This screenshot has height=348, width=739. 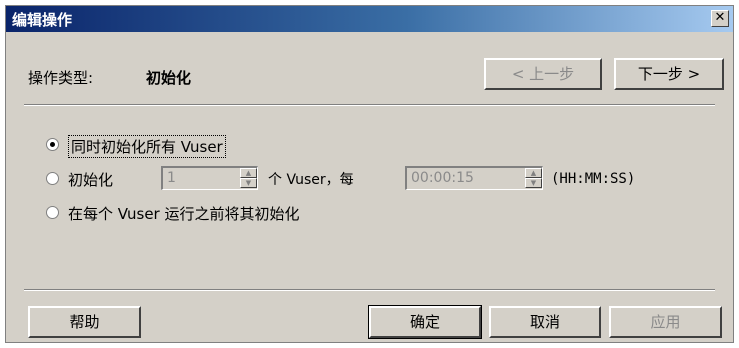 I want to click on interval-value: 00:00:15, so click(x=442, y=178).